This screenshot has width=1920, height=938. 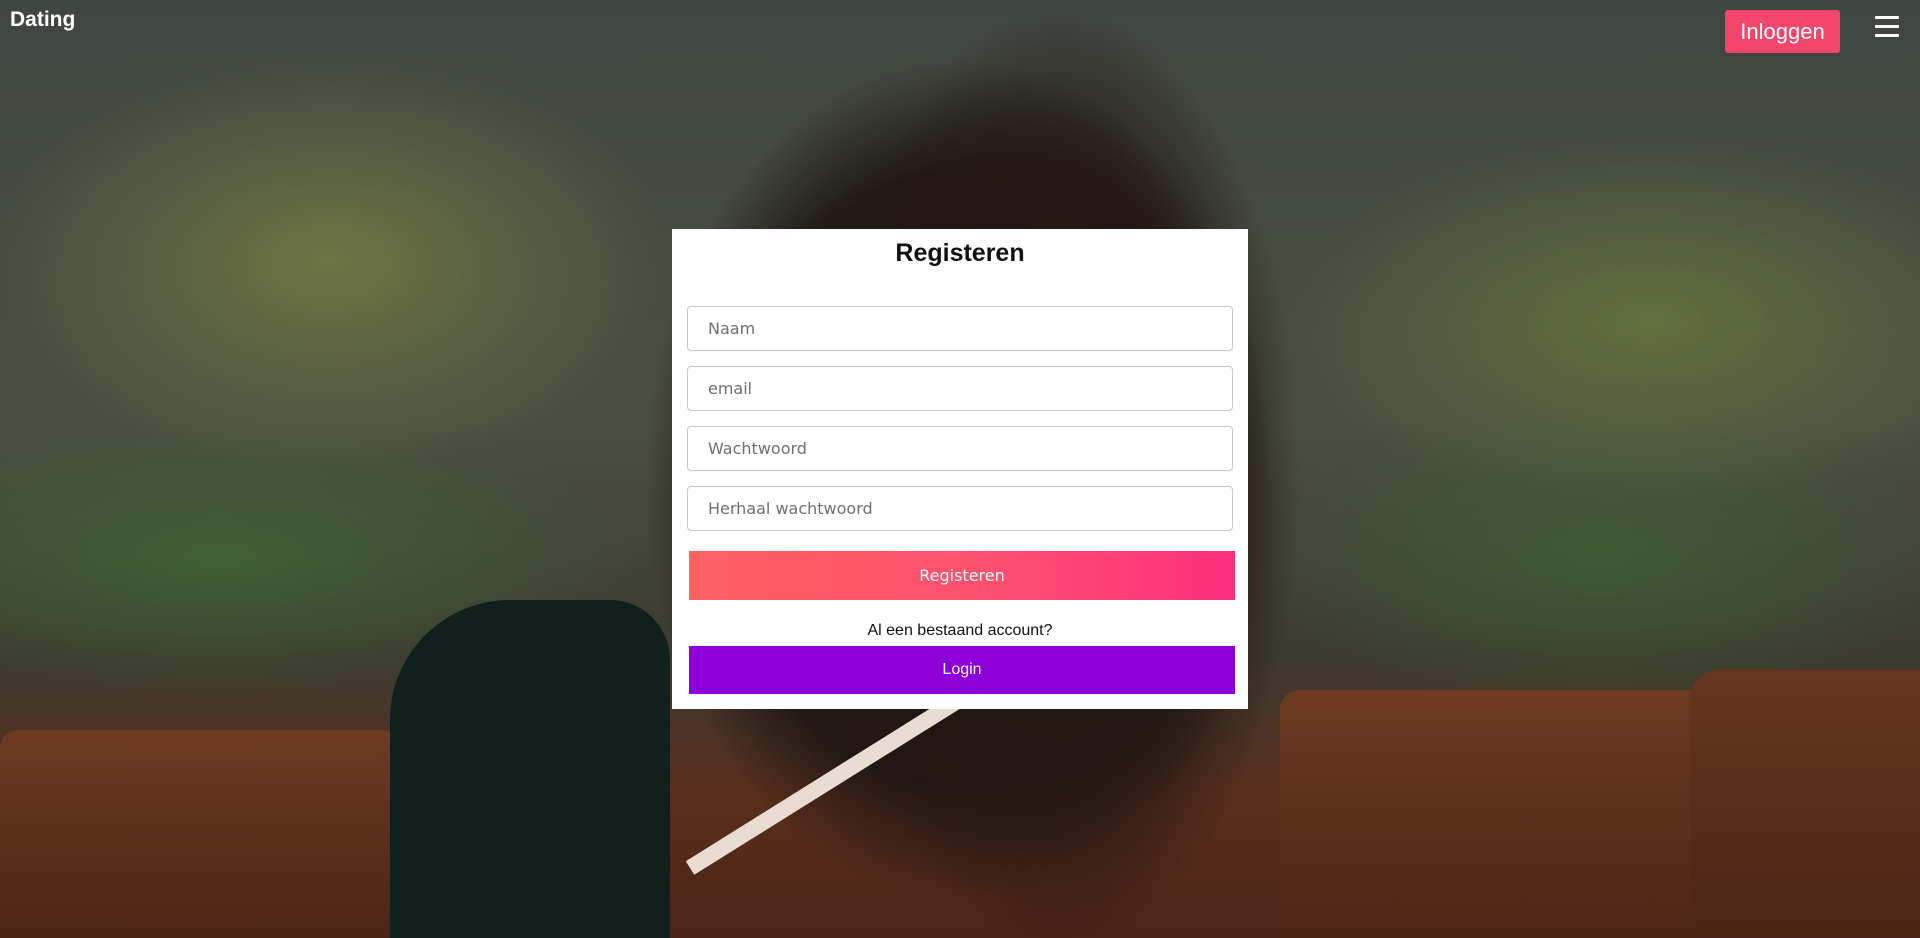 I want to click on hamburger-menu-icon, so click(x=1887, y=27).